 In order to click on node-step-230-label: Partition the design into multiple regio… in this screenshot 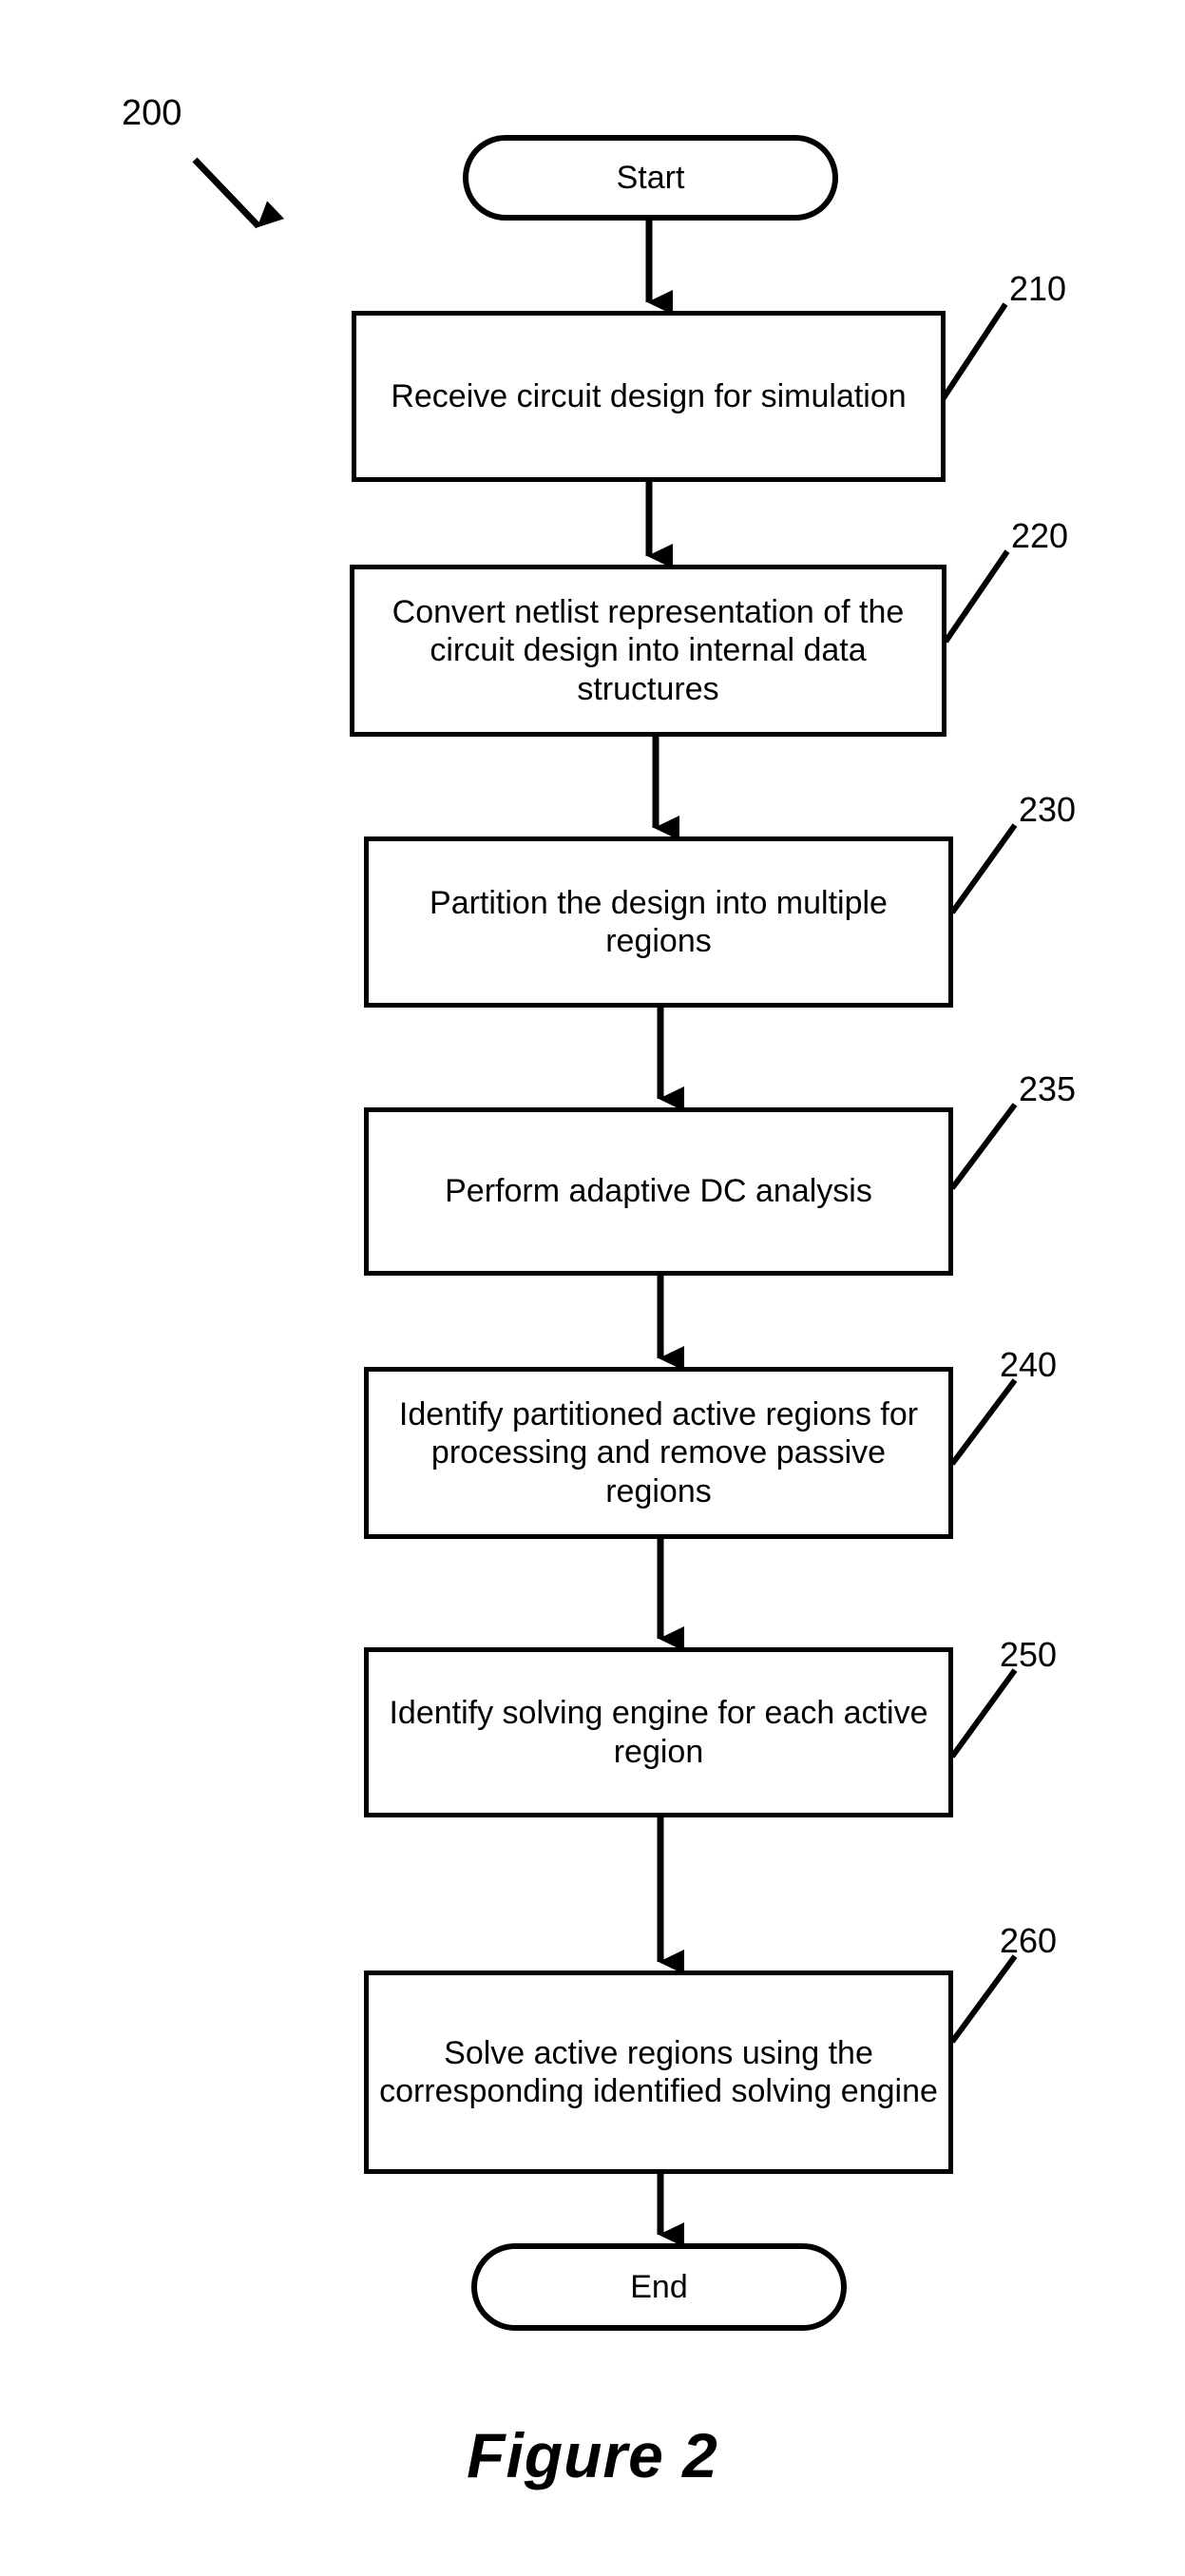, I will do `click(659, 921)`.